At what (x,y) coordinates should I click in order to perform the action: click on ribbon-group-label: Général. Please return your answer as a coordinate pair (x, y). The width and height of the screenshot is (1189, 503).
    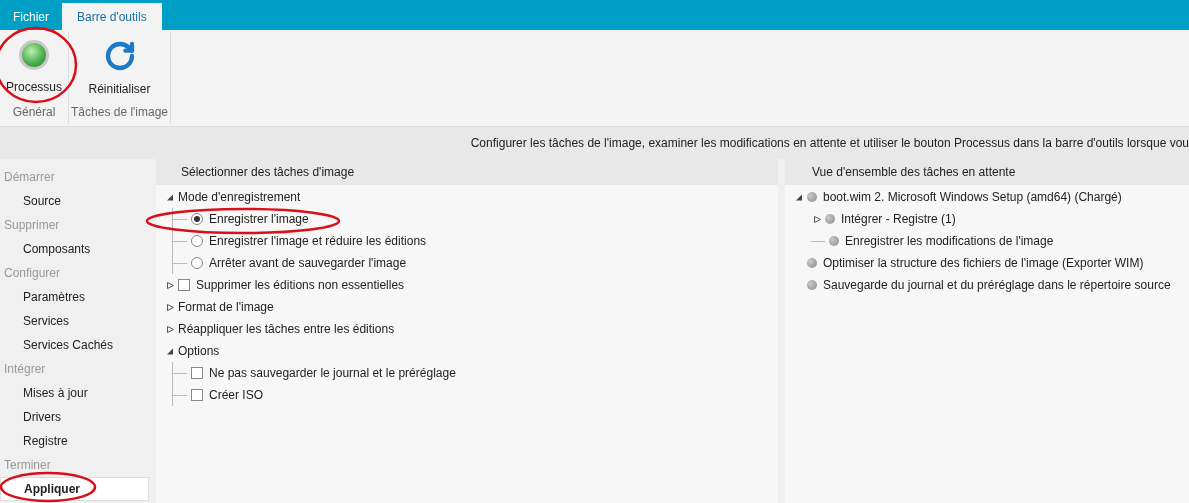
    Looking at the image, I should click on (34, 112).